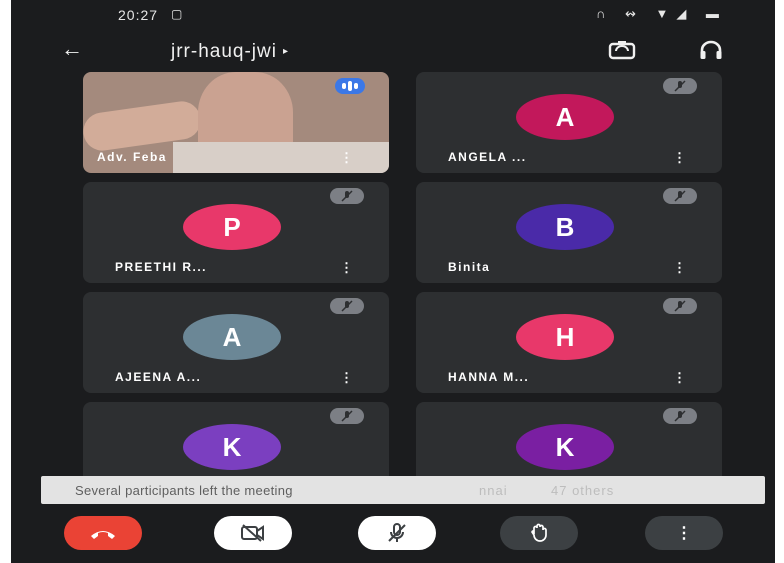 The width and height of the screenshot is (784, 563). What do you see at coordinates (565, 337) in the screenshot?
I see `avatar: H` at bounding box center [565, 337].